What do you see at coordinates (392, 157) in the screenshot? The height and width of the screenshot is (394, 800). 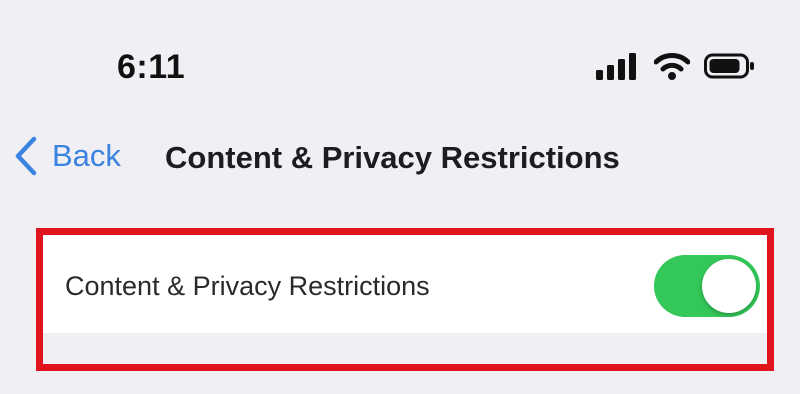 I see `page-title: Content & Privacy Restrictions` at bounding box center [392, 157].